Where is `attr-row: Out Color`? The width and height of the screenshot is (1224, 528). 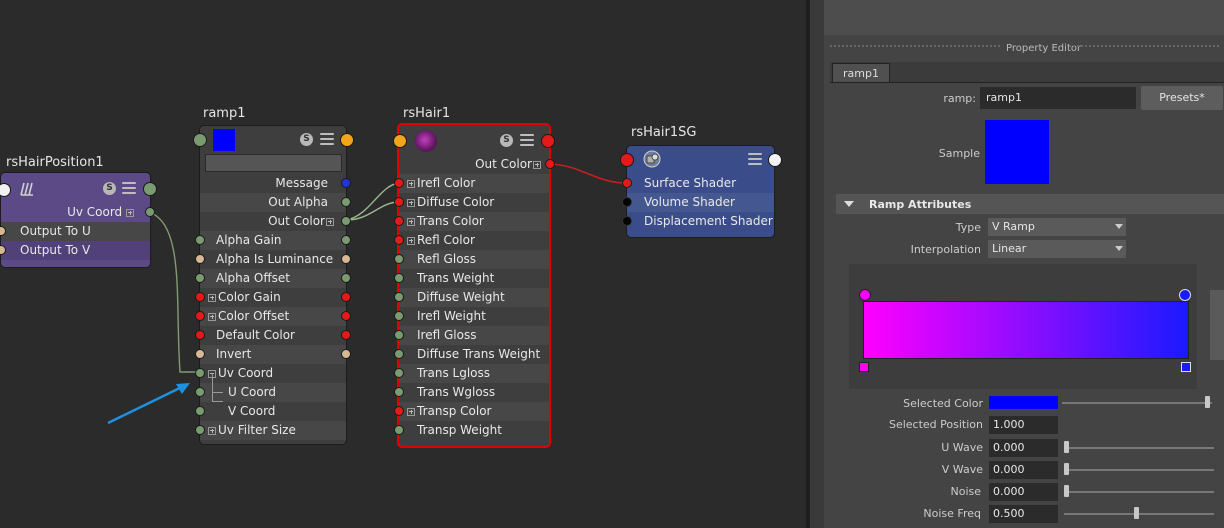 attr-row: Out Color is located at coordinates (477, 164).